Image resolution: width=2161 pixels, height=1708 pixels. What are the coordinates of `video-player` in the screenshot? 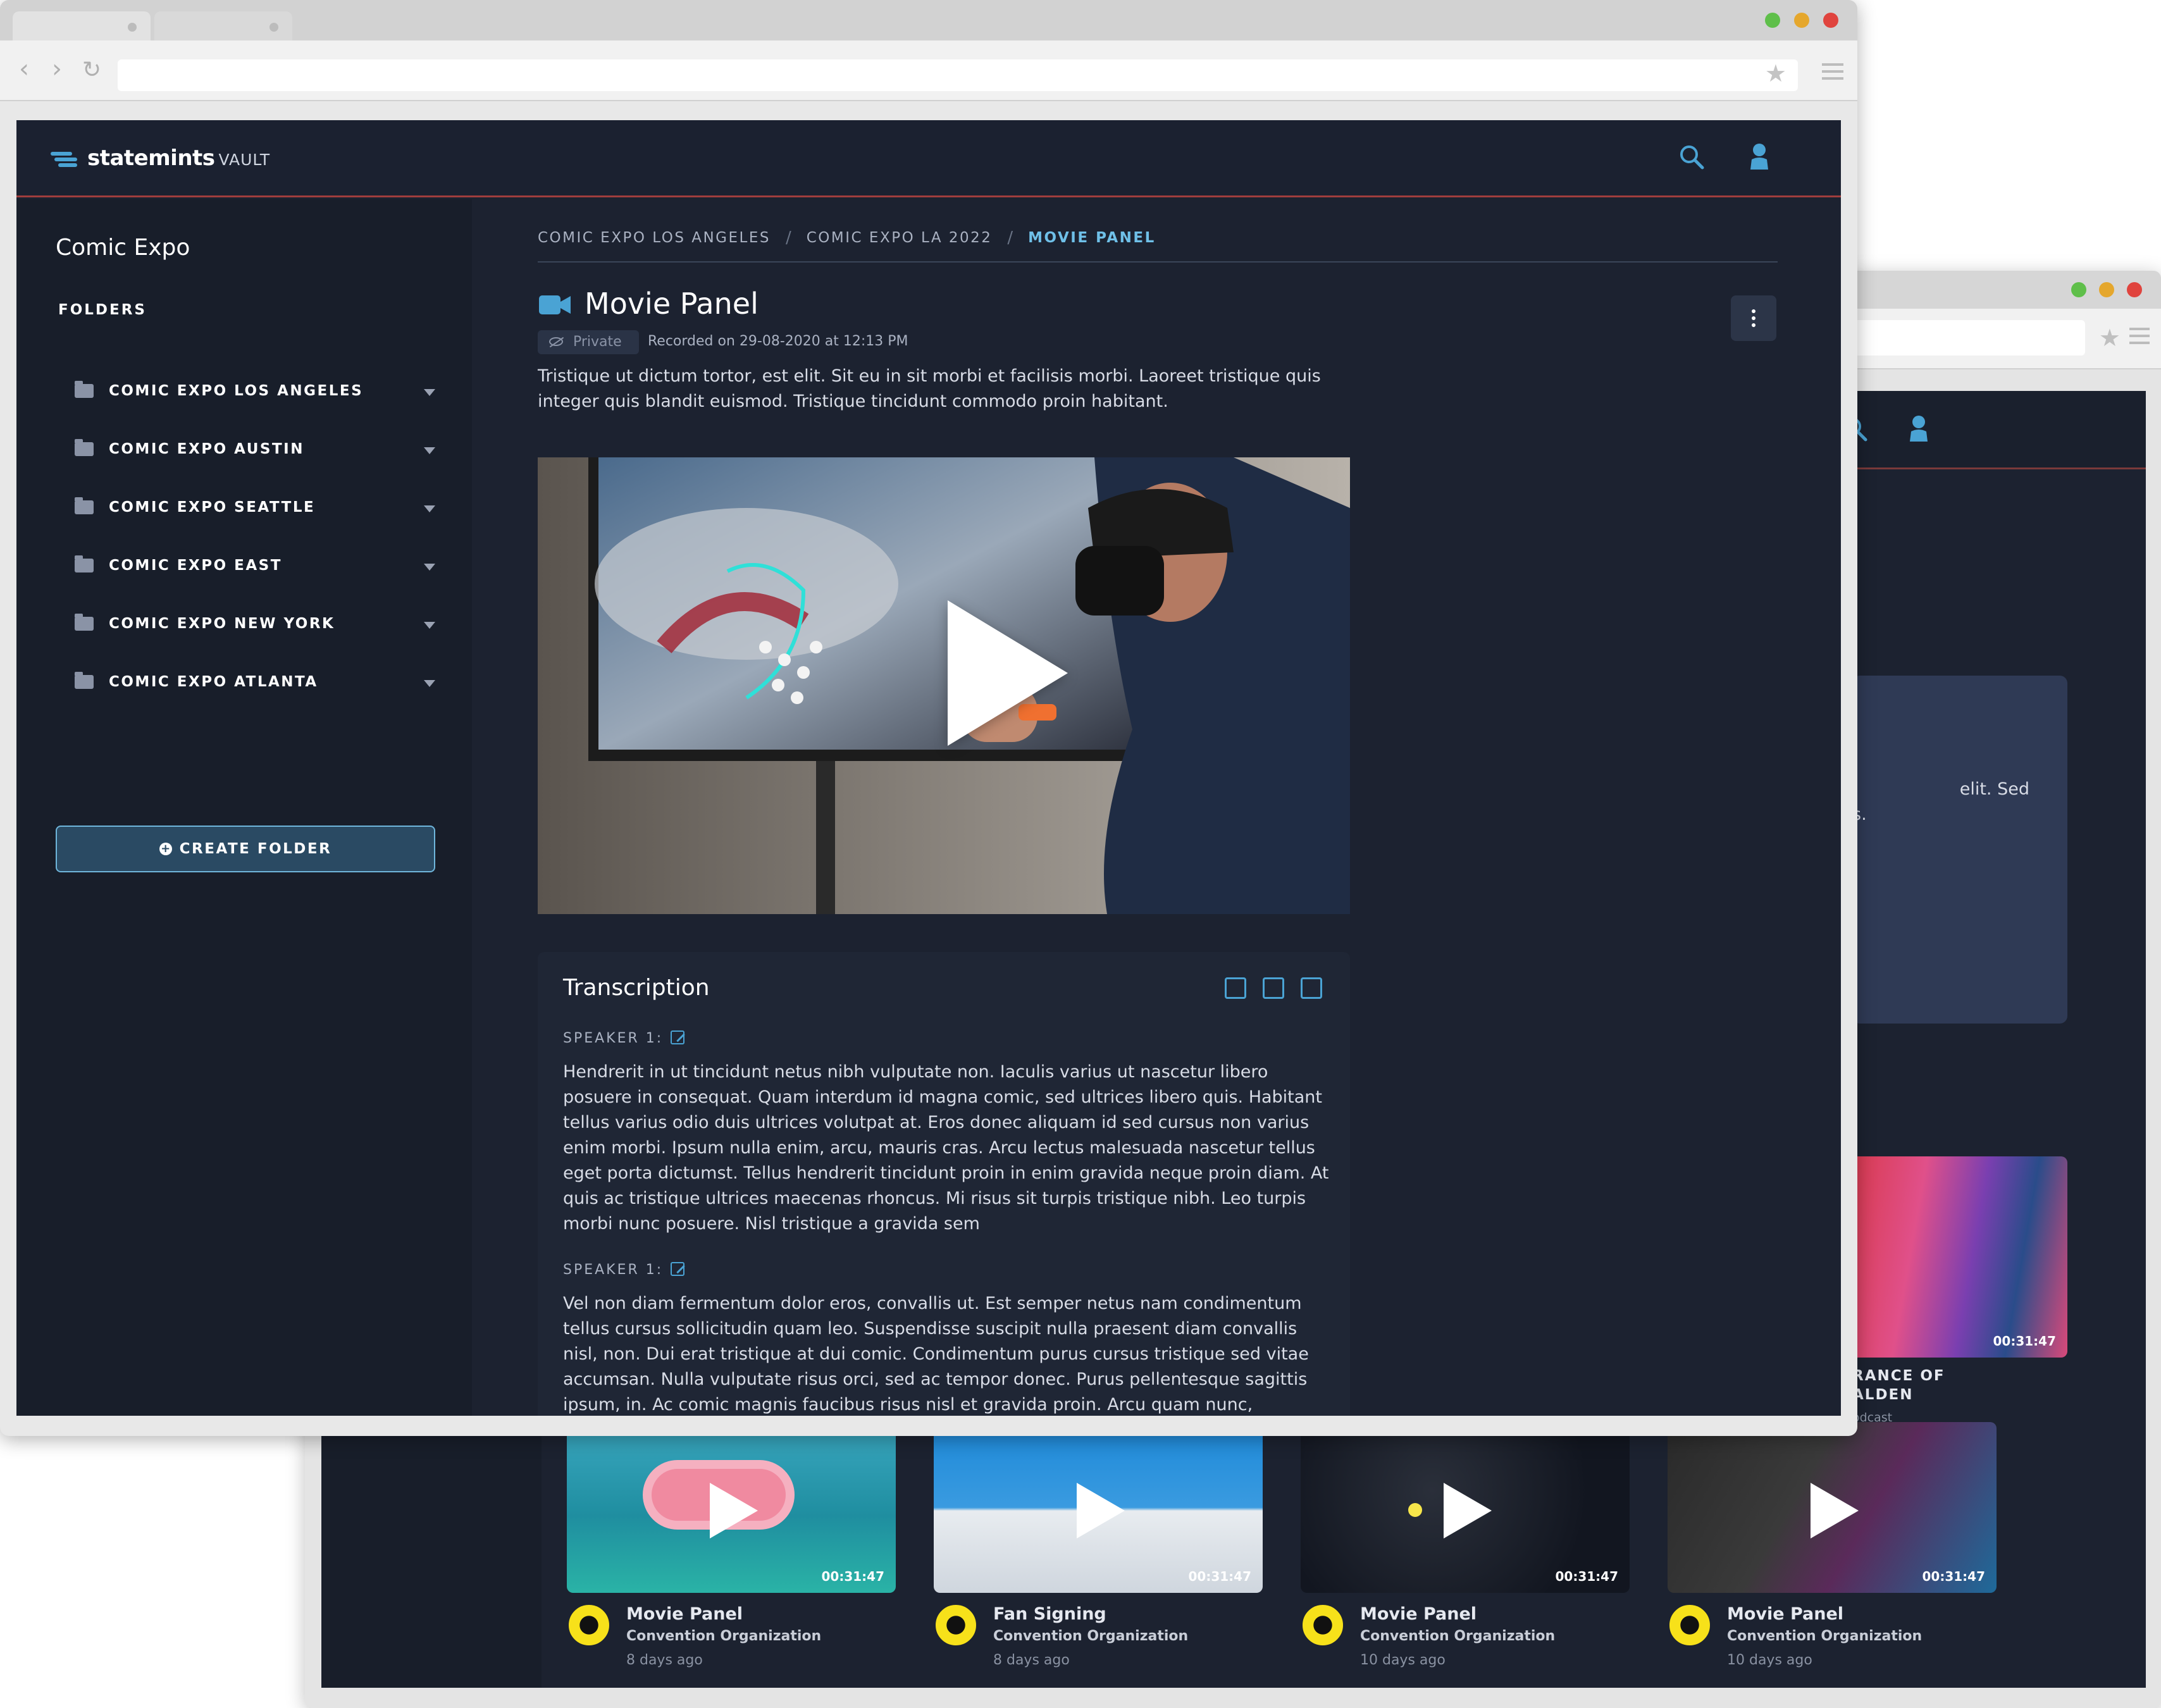 It's located at (944, 685).